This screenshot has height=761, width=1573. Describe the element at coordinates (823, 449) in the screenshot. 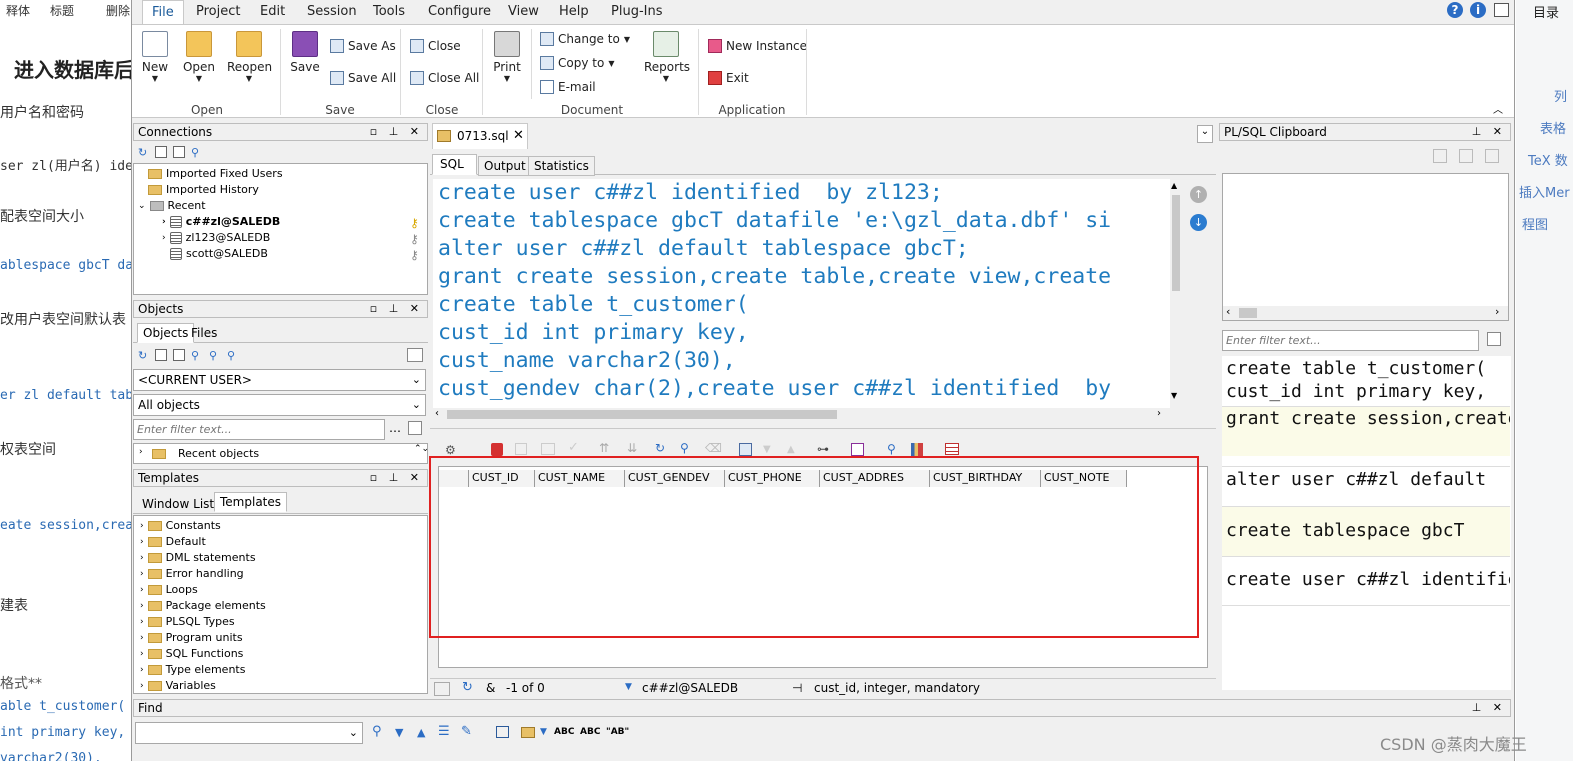

I see `link-icon: ⊶` at that location.